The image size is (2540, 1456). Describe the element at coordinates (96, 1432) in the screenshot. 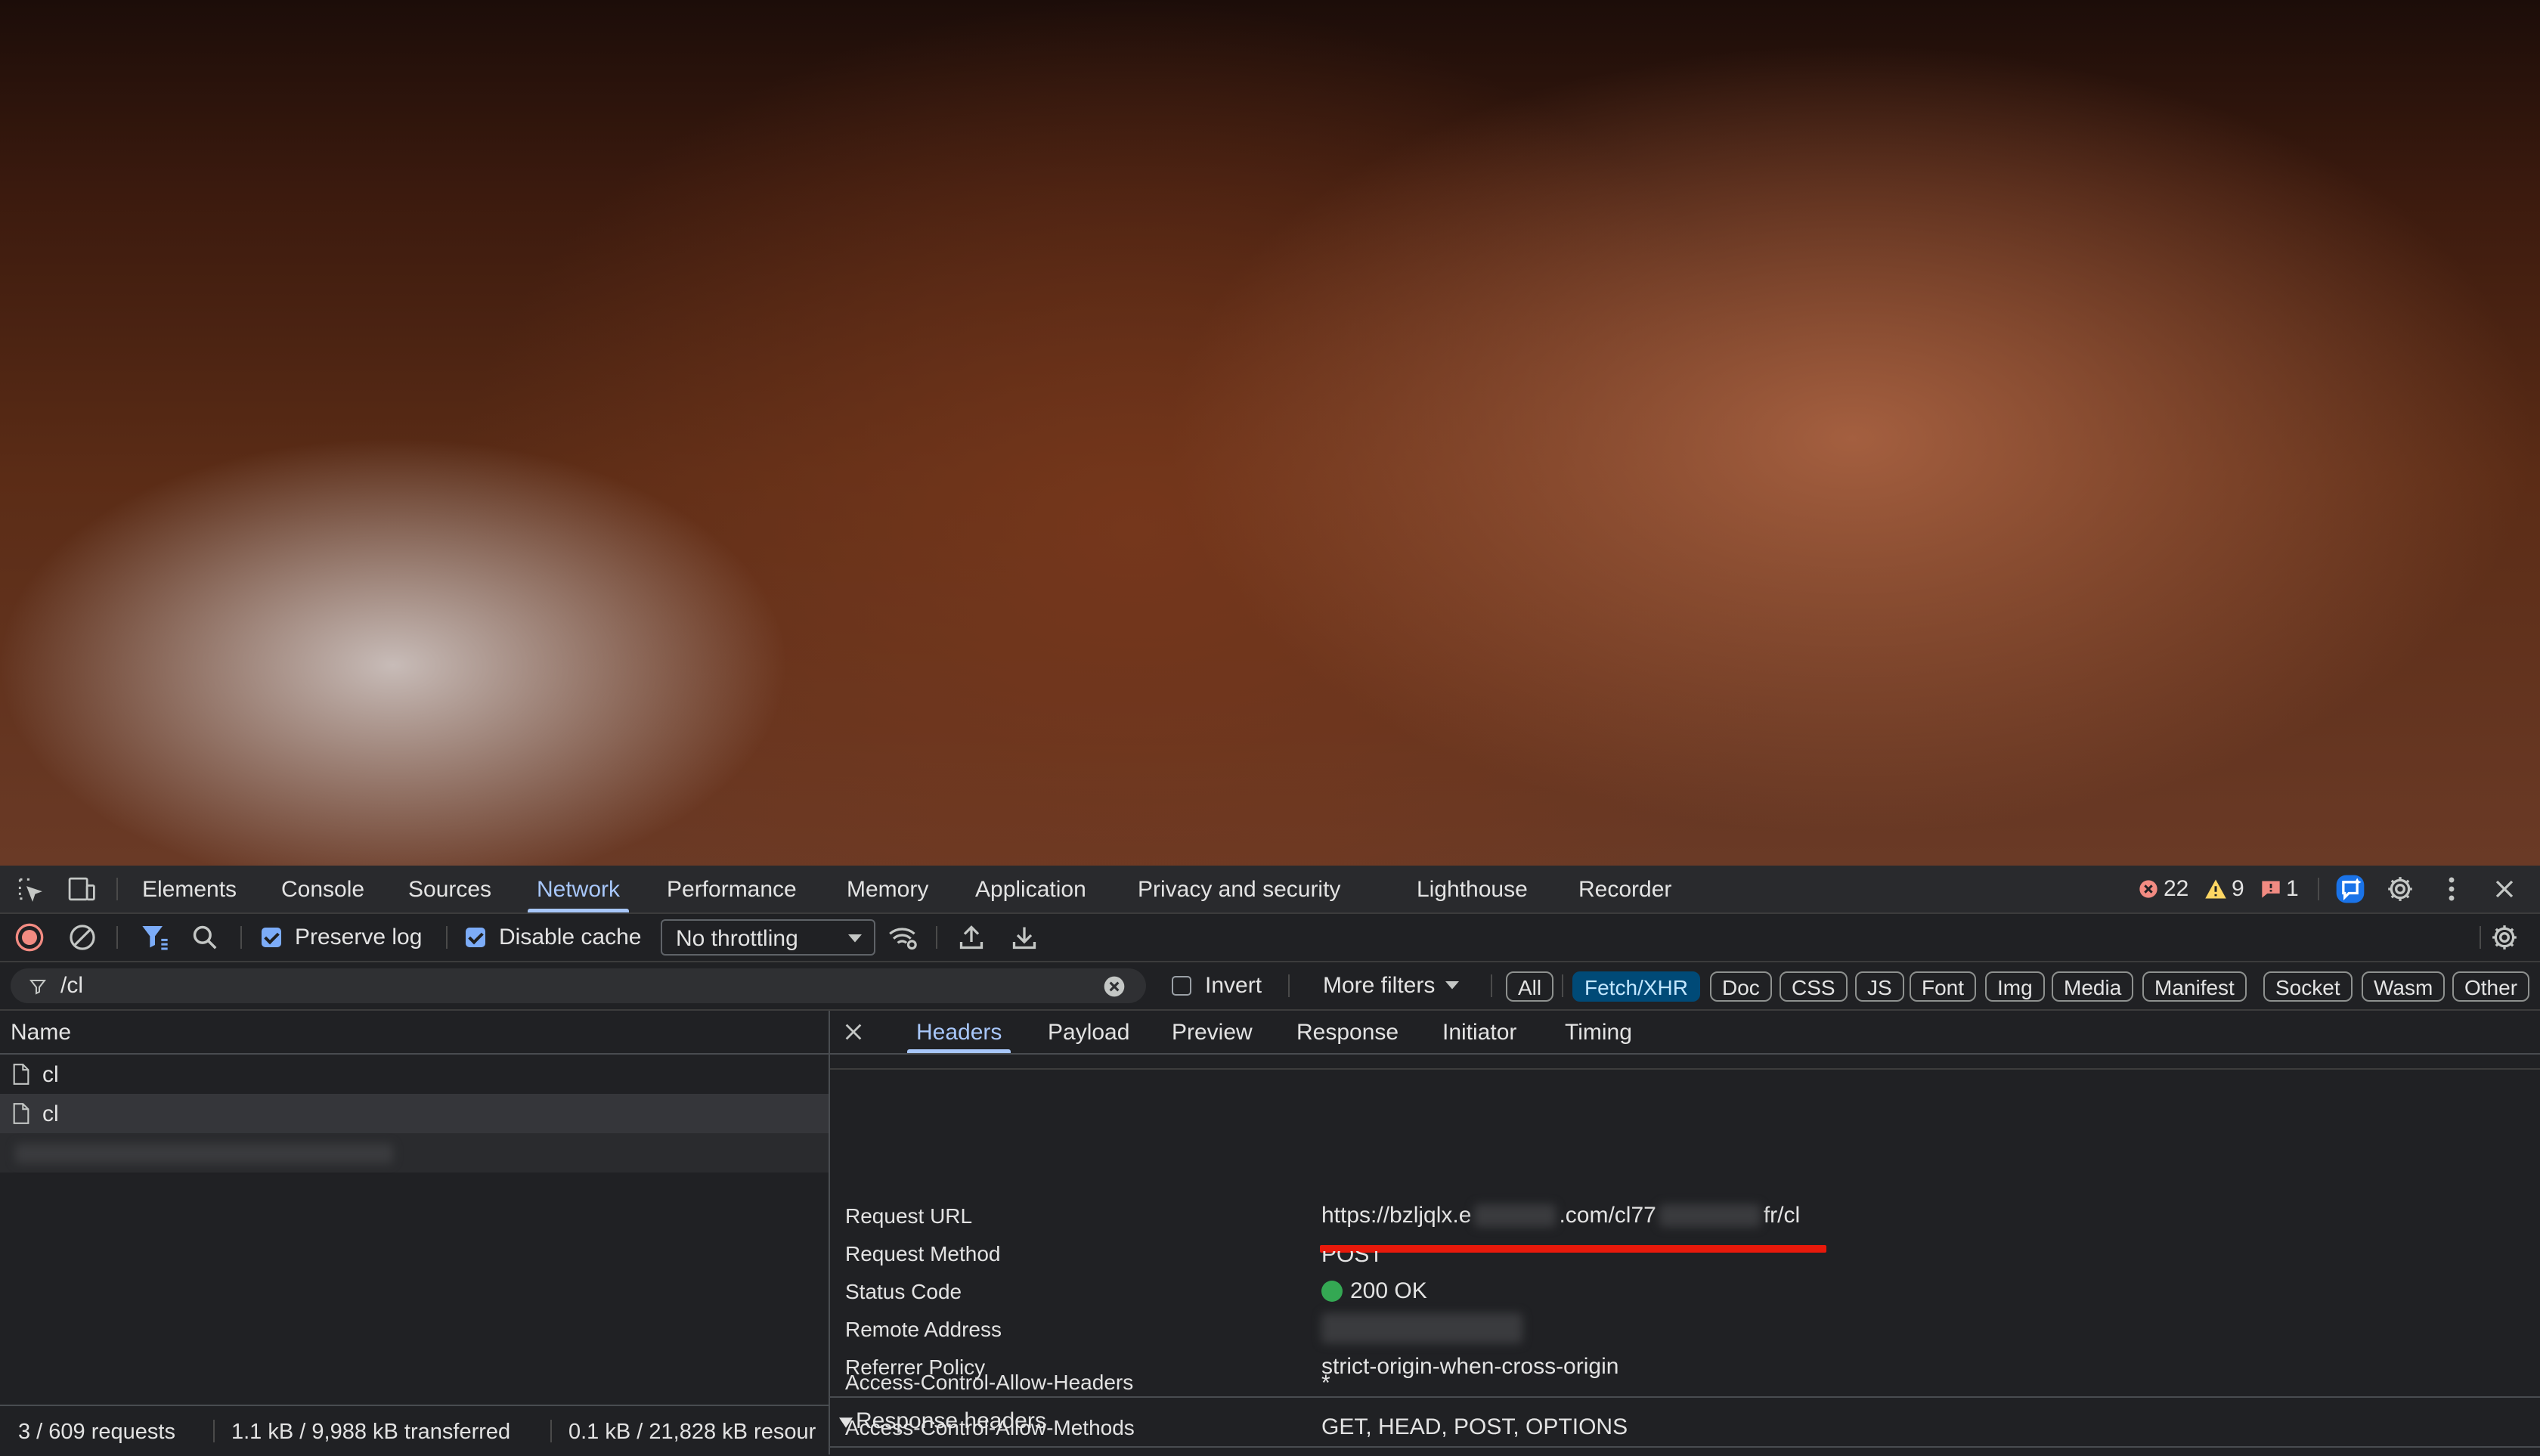

I see `requests-count: 3 / 609 requests` at that location.